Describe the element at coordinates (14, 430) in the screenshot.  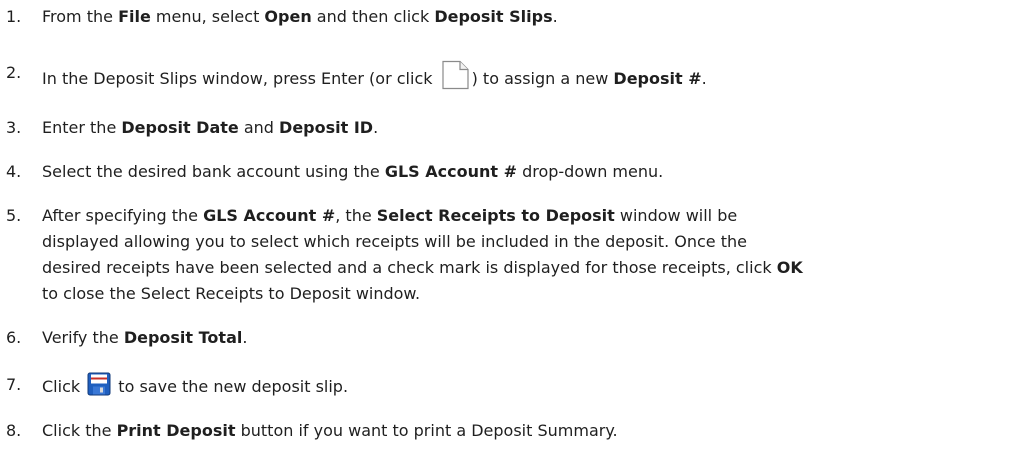
I see `step-number: 8.` at that location.